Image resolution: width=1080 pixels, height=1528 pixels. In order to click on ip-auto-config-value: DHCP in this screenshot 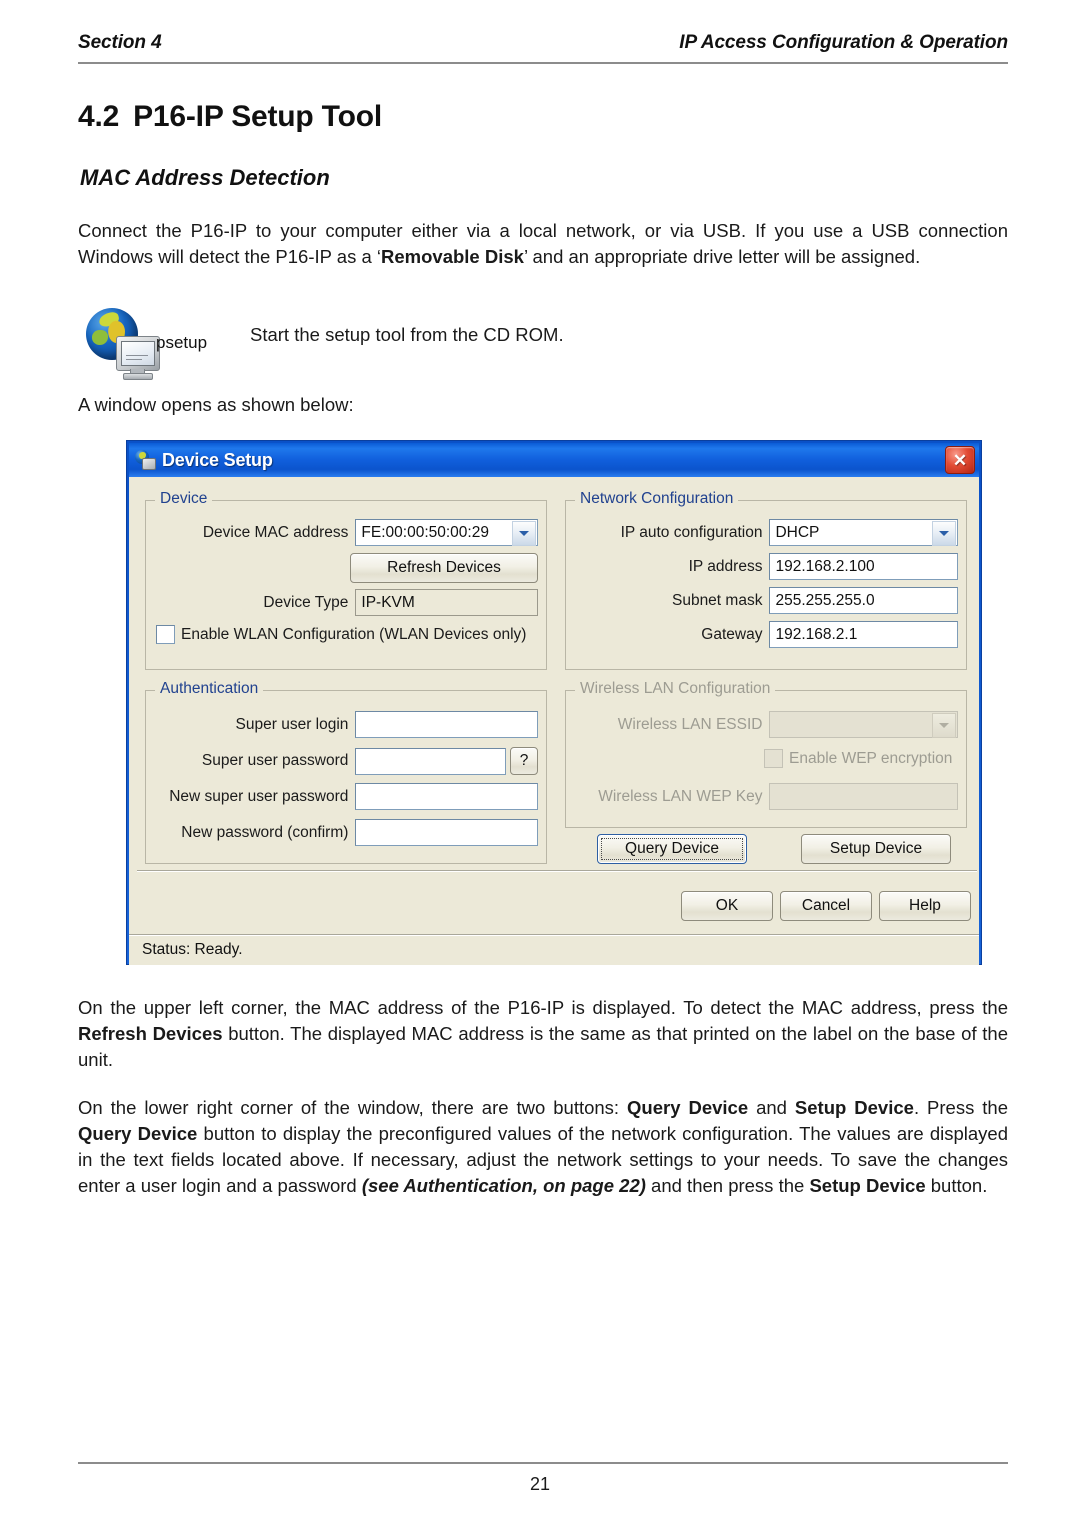, I will do `click(797, 532)`.